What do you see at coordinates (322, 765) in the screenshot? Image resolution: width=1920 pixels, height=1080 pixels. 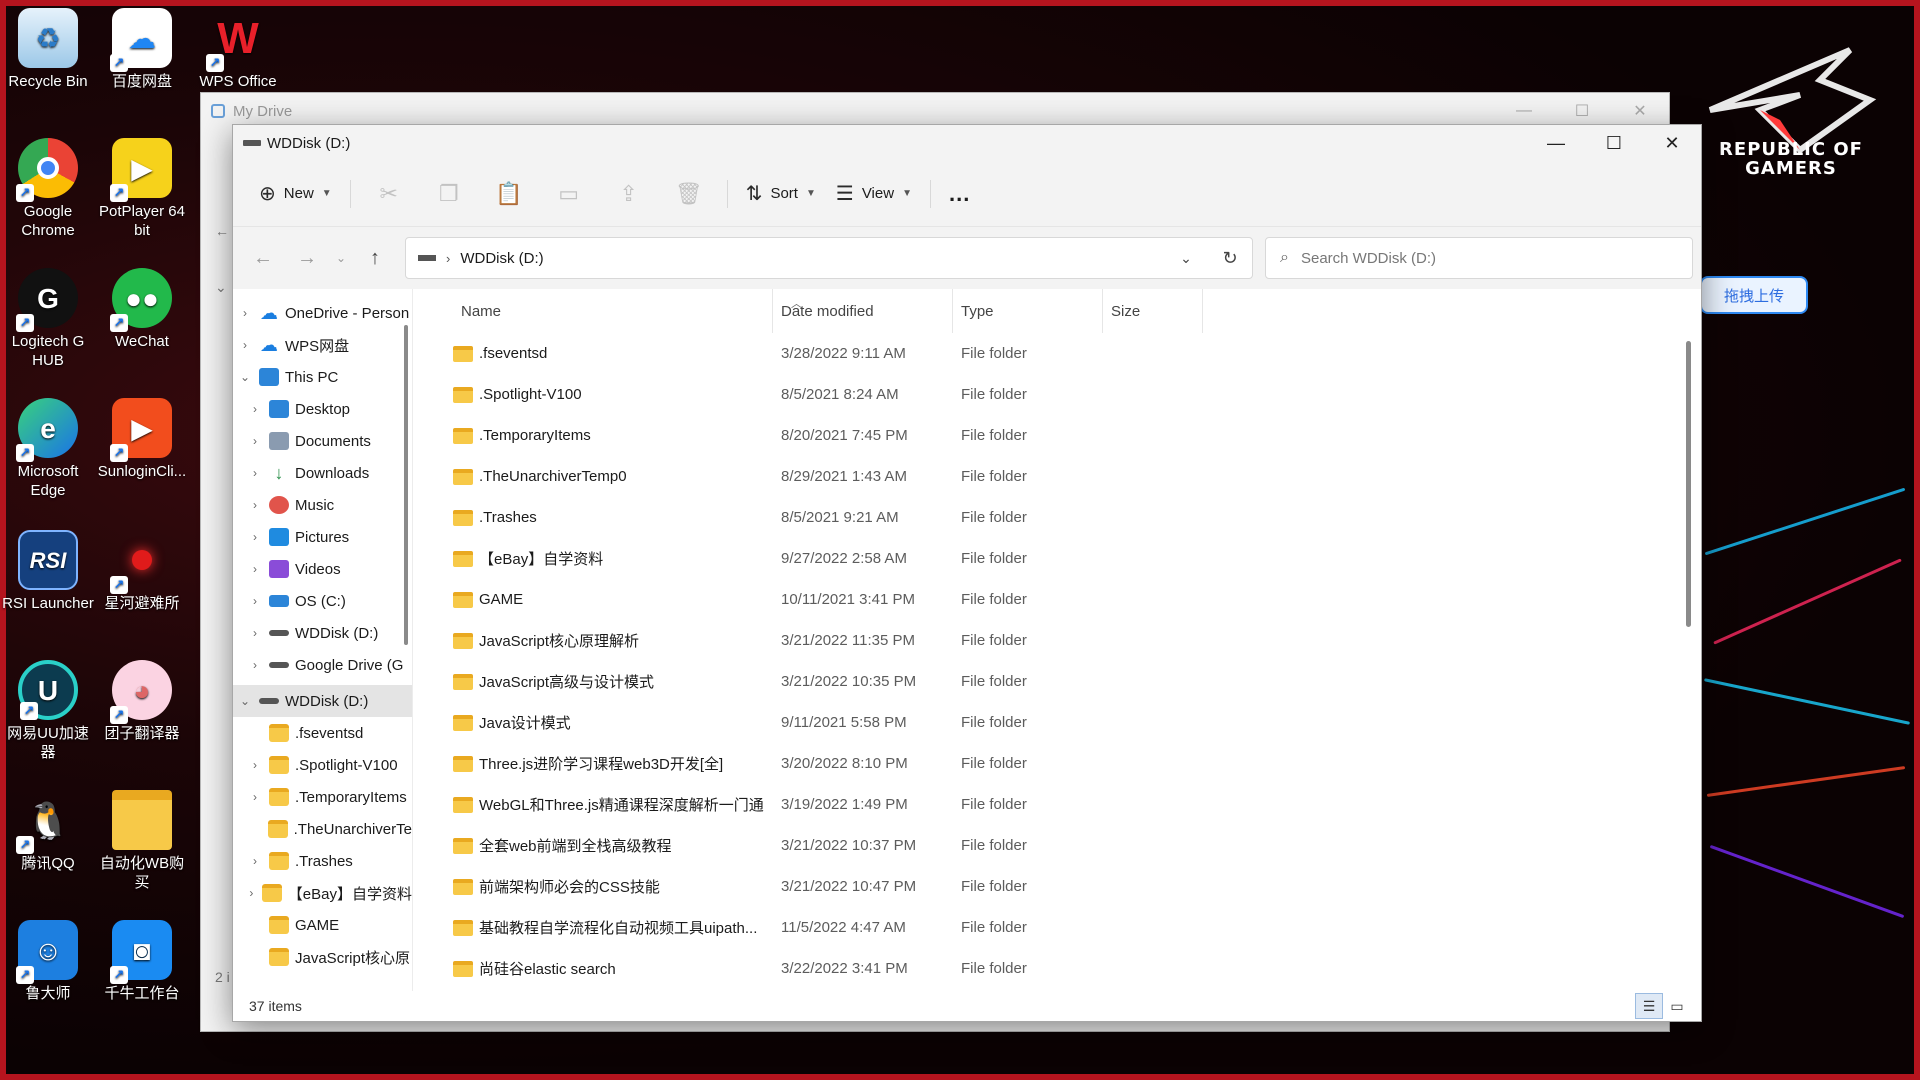 I see `nav-item: › .Spotlight-V100` at bounding box center [322, 765].